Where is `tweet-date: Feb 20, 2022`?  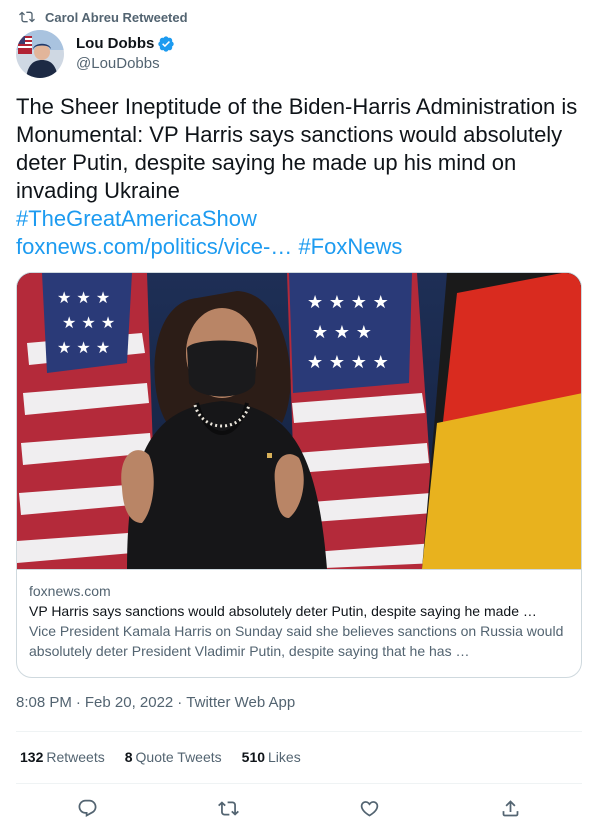
tweet-date: Feb 20, 2022 is located at coordinates (129, 702).